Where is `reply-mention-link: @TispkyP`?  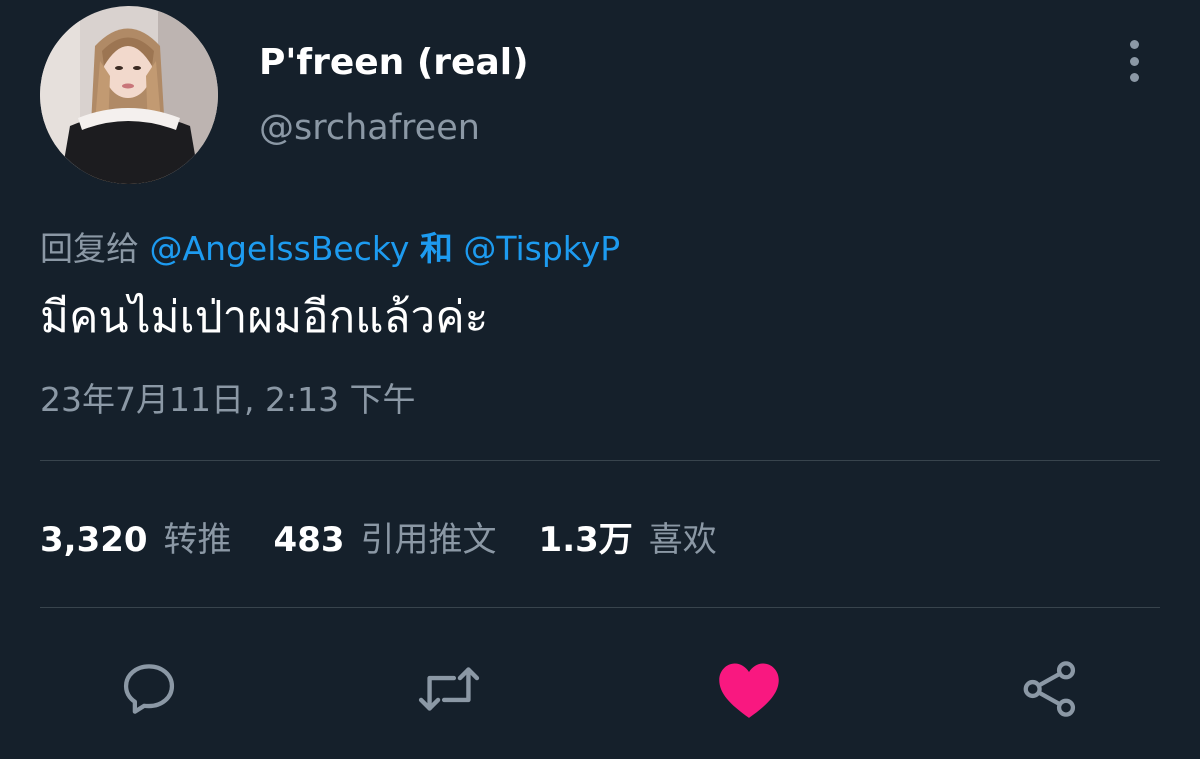
reply-mention-link: @TispkyP is located at coordinates (541, 248).